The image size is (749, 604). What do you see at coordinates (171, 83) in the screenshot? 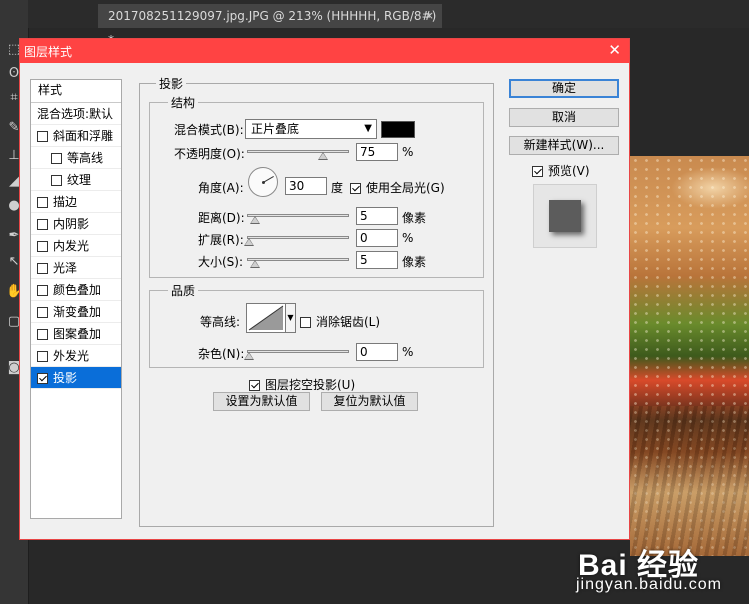
I see `drop-shadow-title: 投影` at bounding box center [171, 83].